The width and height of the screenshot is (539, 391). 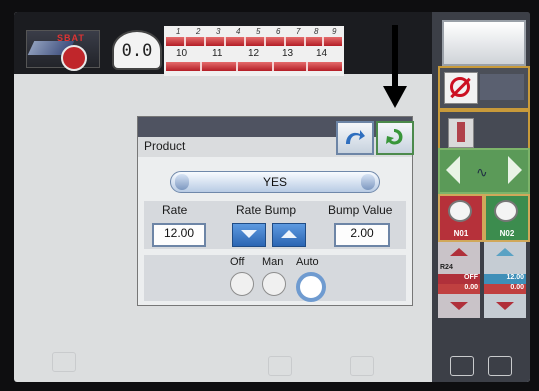 I want to click on control-mode-group: Off Man Auto, so click(x=275, y=278).